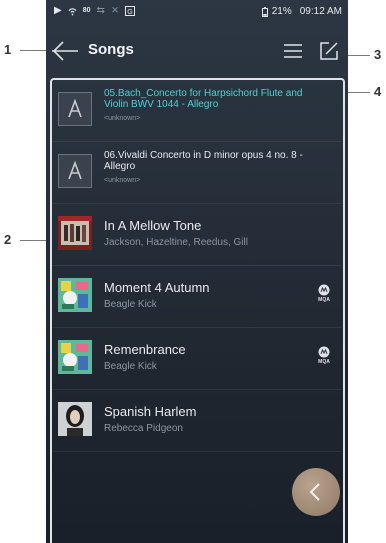  Describe the element at coordinates (197, 12) in the screenshot. I see `status-bar: ▶ 80 ⇆ ⨯ G 21% 09:12 AM` at that location.